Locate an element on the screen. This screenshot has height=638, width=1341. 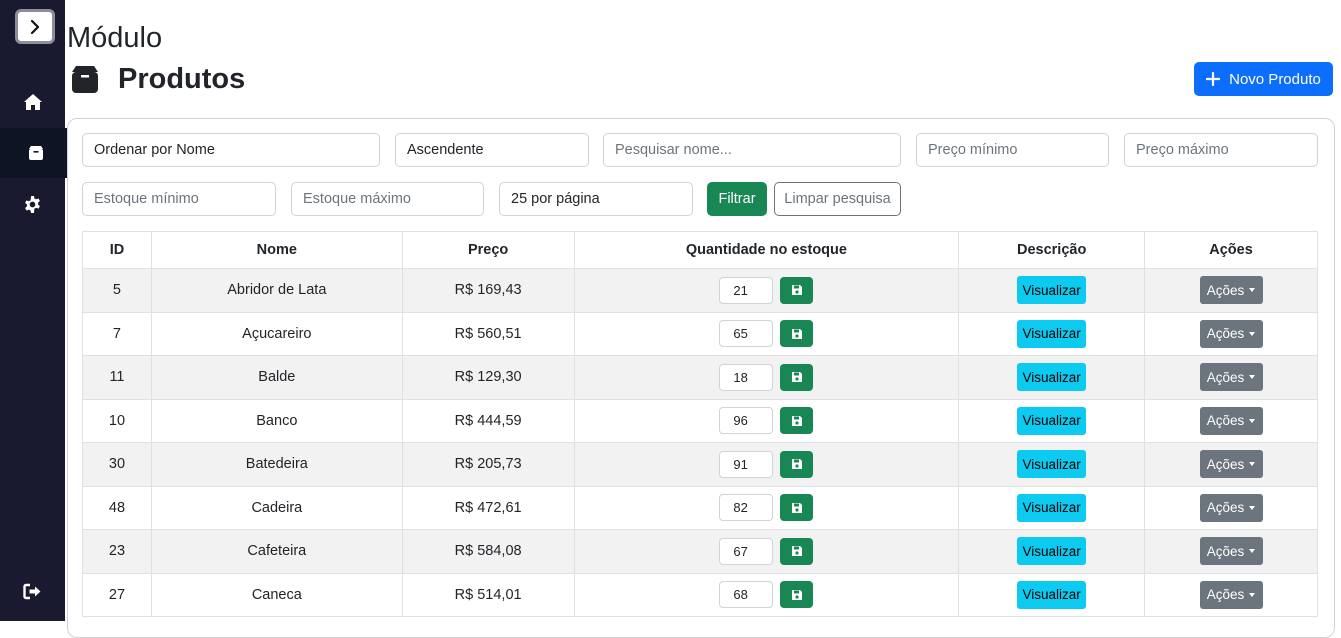
cell-preco: R$ 472,61 is located at coordinates (488, 507).